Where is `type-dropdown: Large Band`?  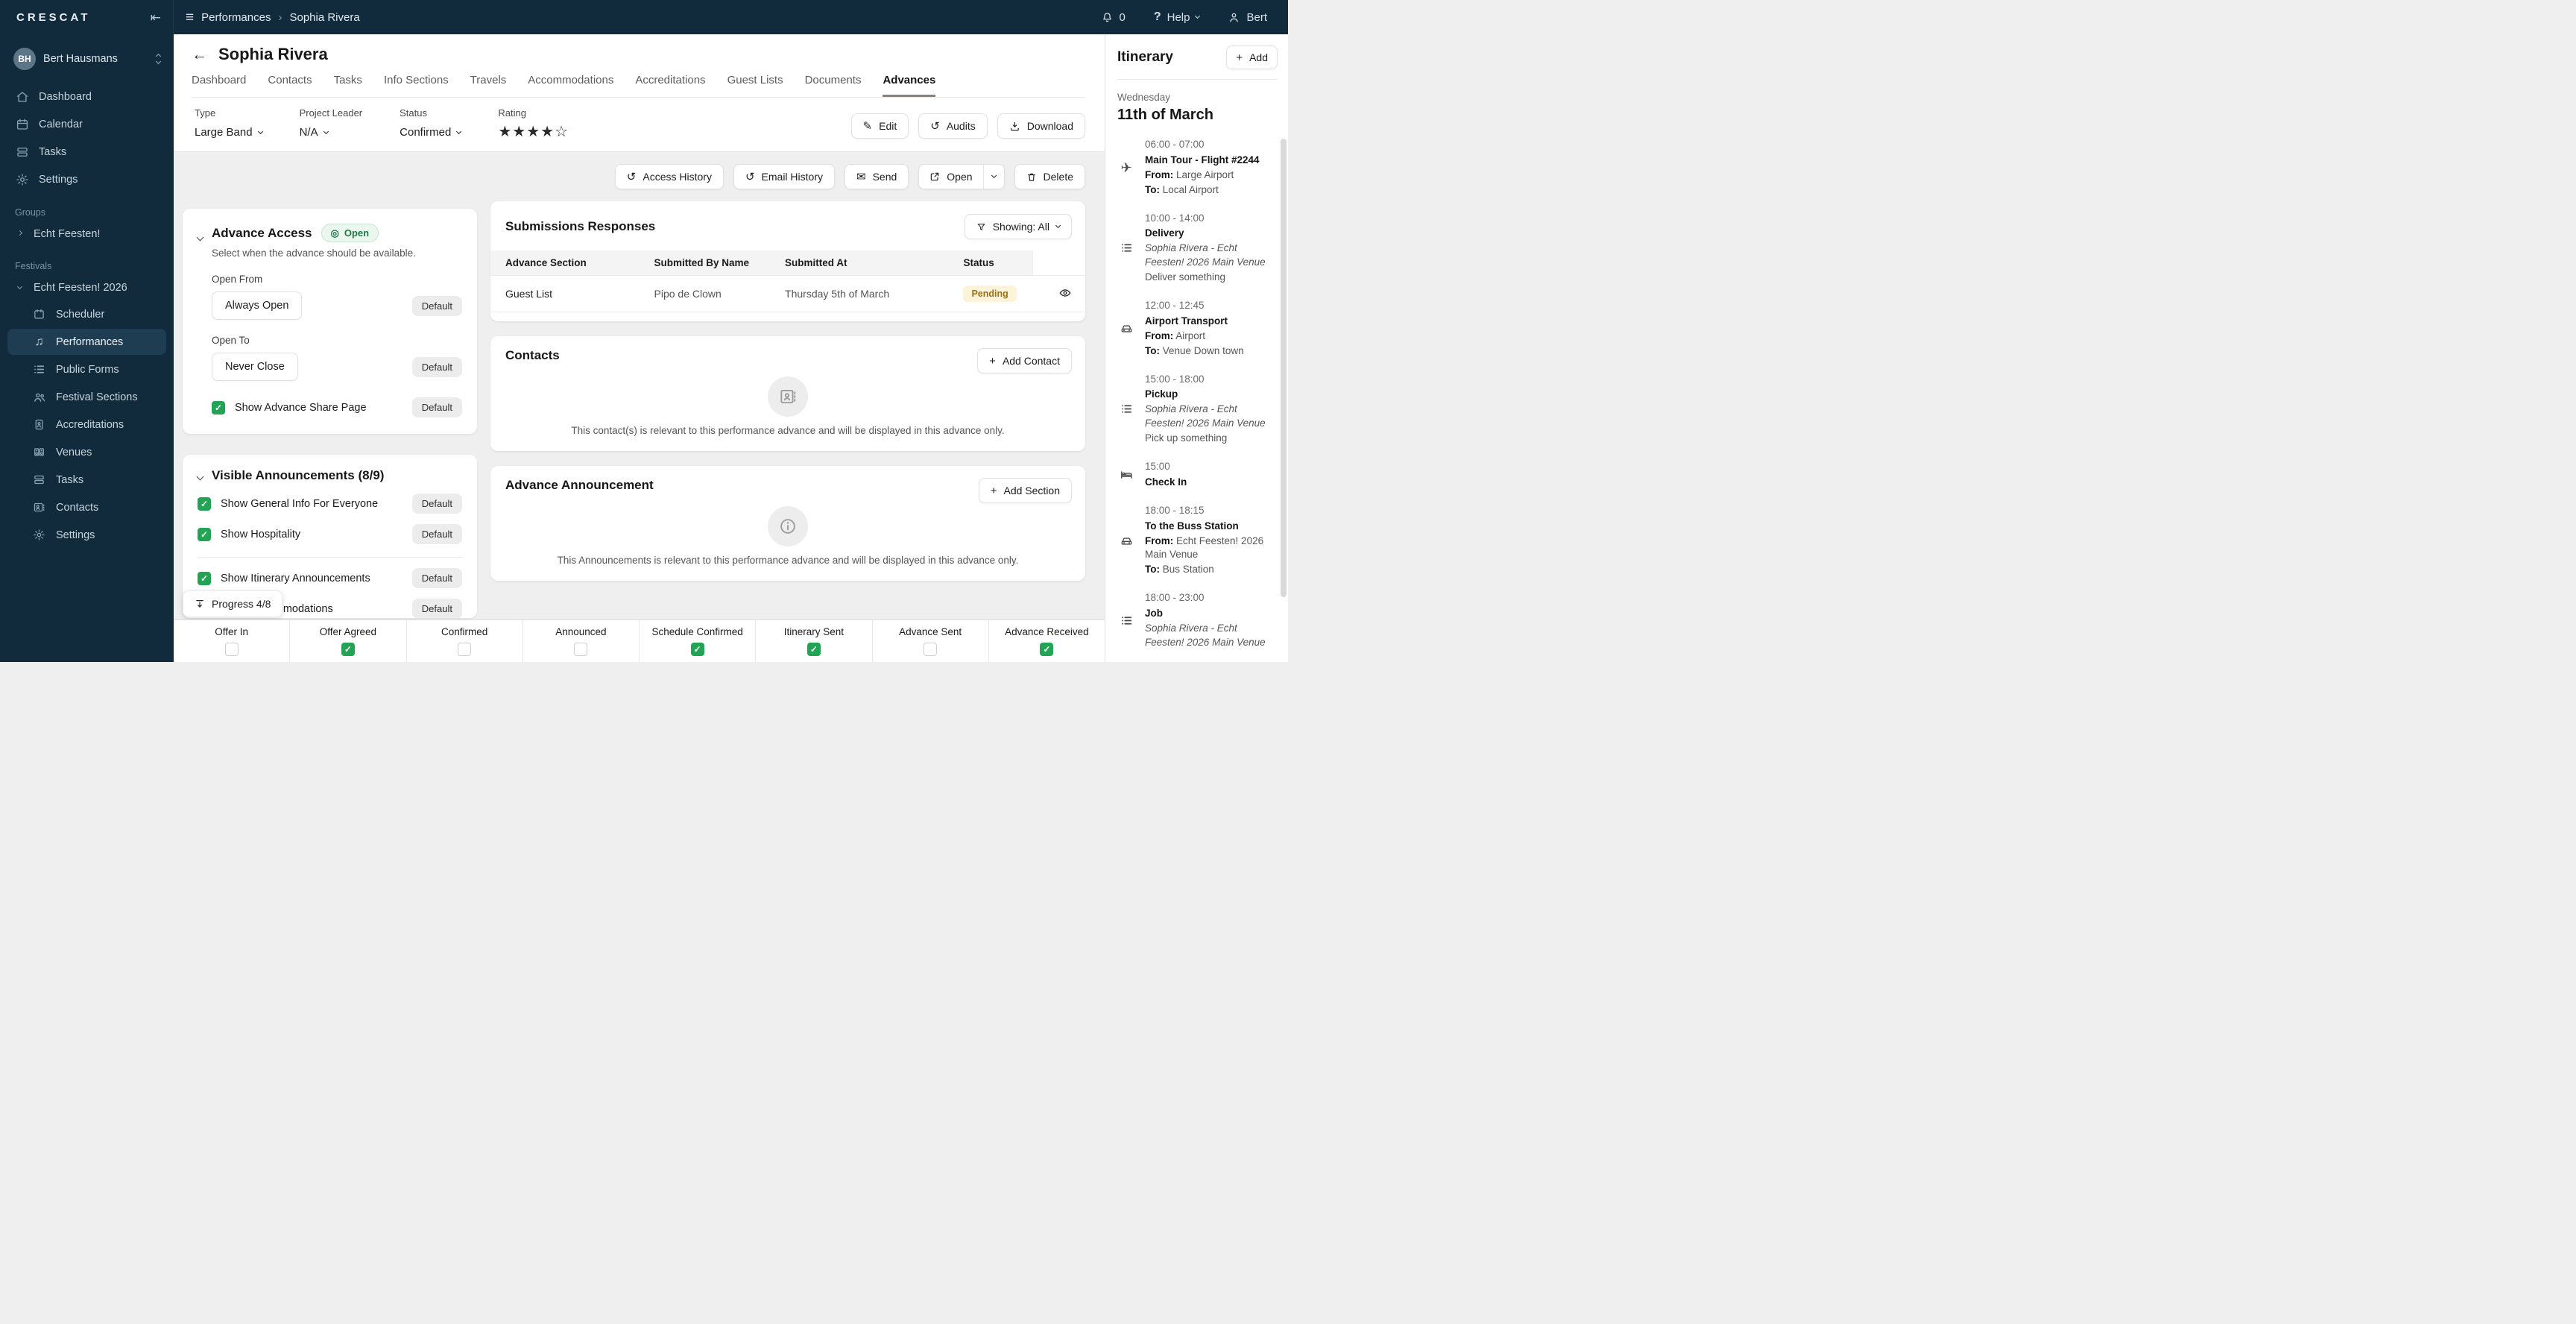 type-dropdown: Large Band is located at coordinates (229, 132).